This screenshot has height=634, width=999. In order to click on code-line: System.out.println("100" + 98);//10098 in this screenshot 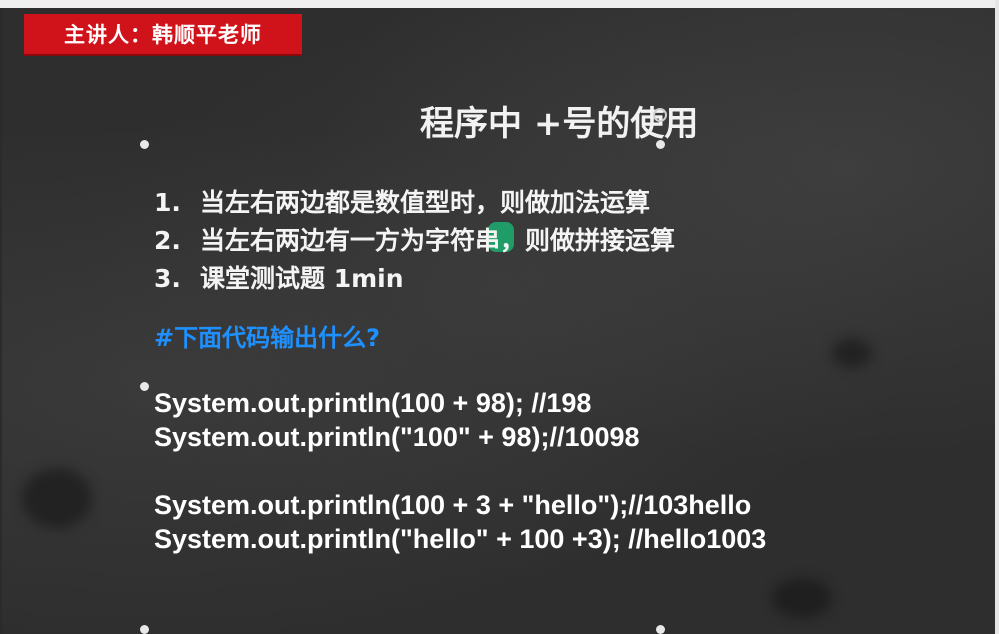, I will do `click(397, 437)`.